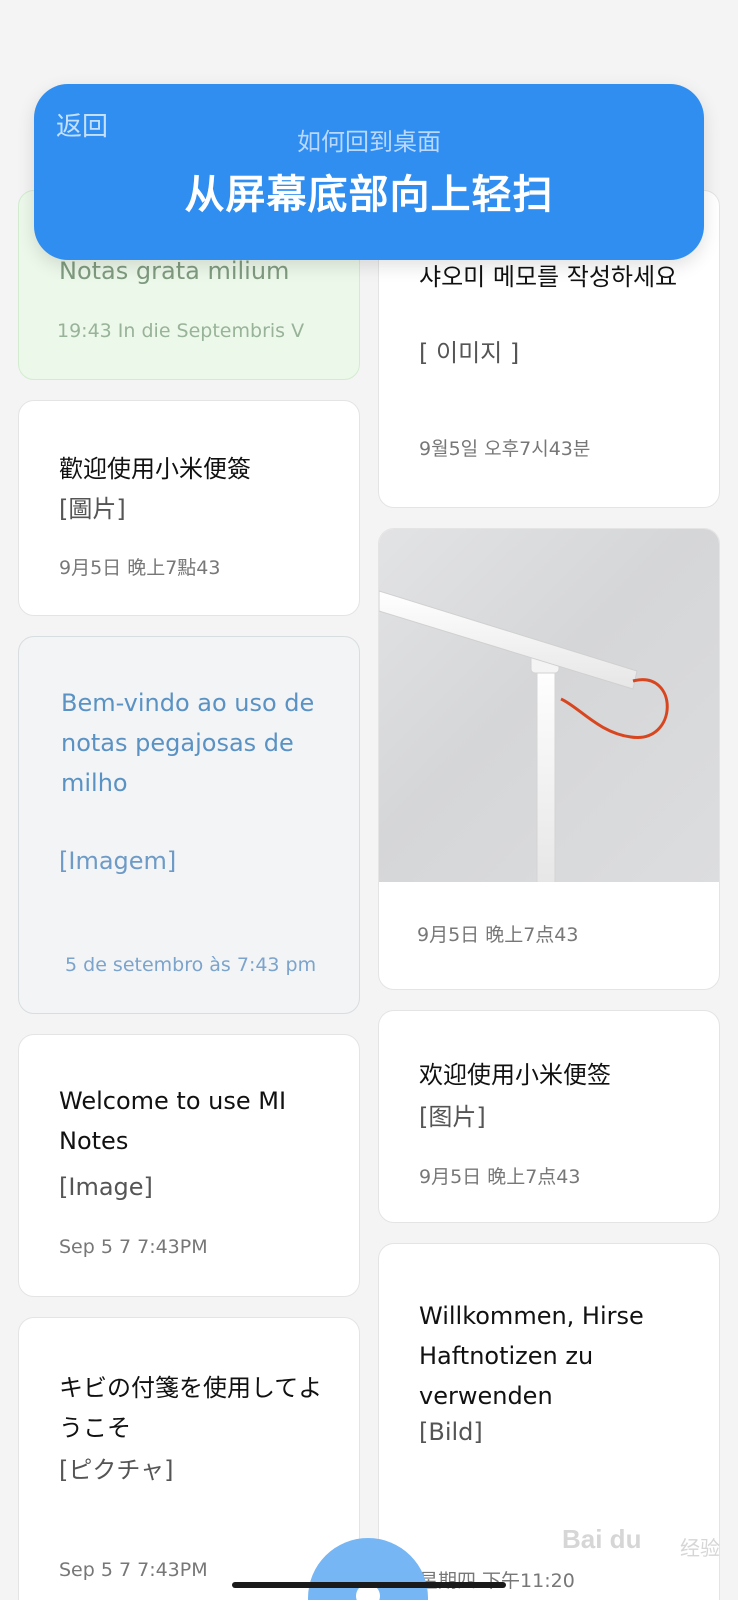 This screenshot has height=1600, width=738. I want to click on note-time: 9月5日 晚上7點43, so click(140, 568).